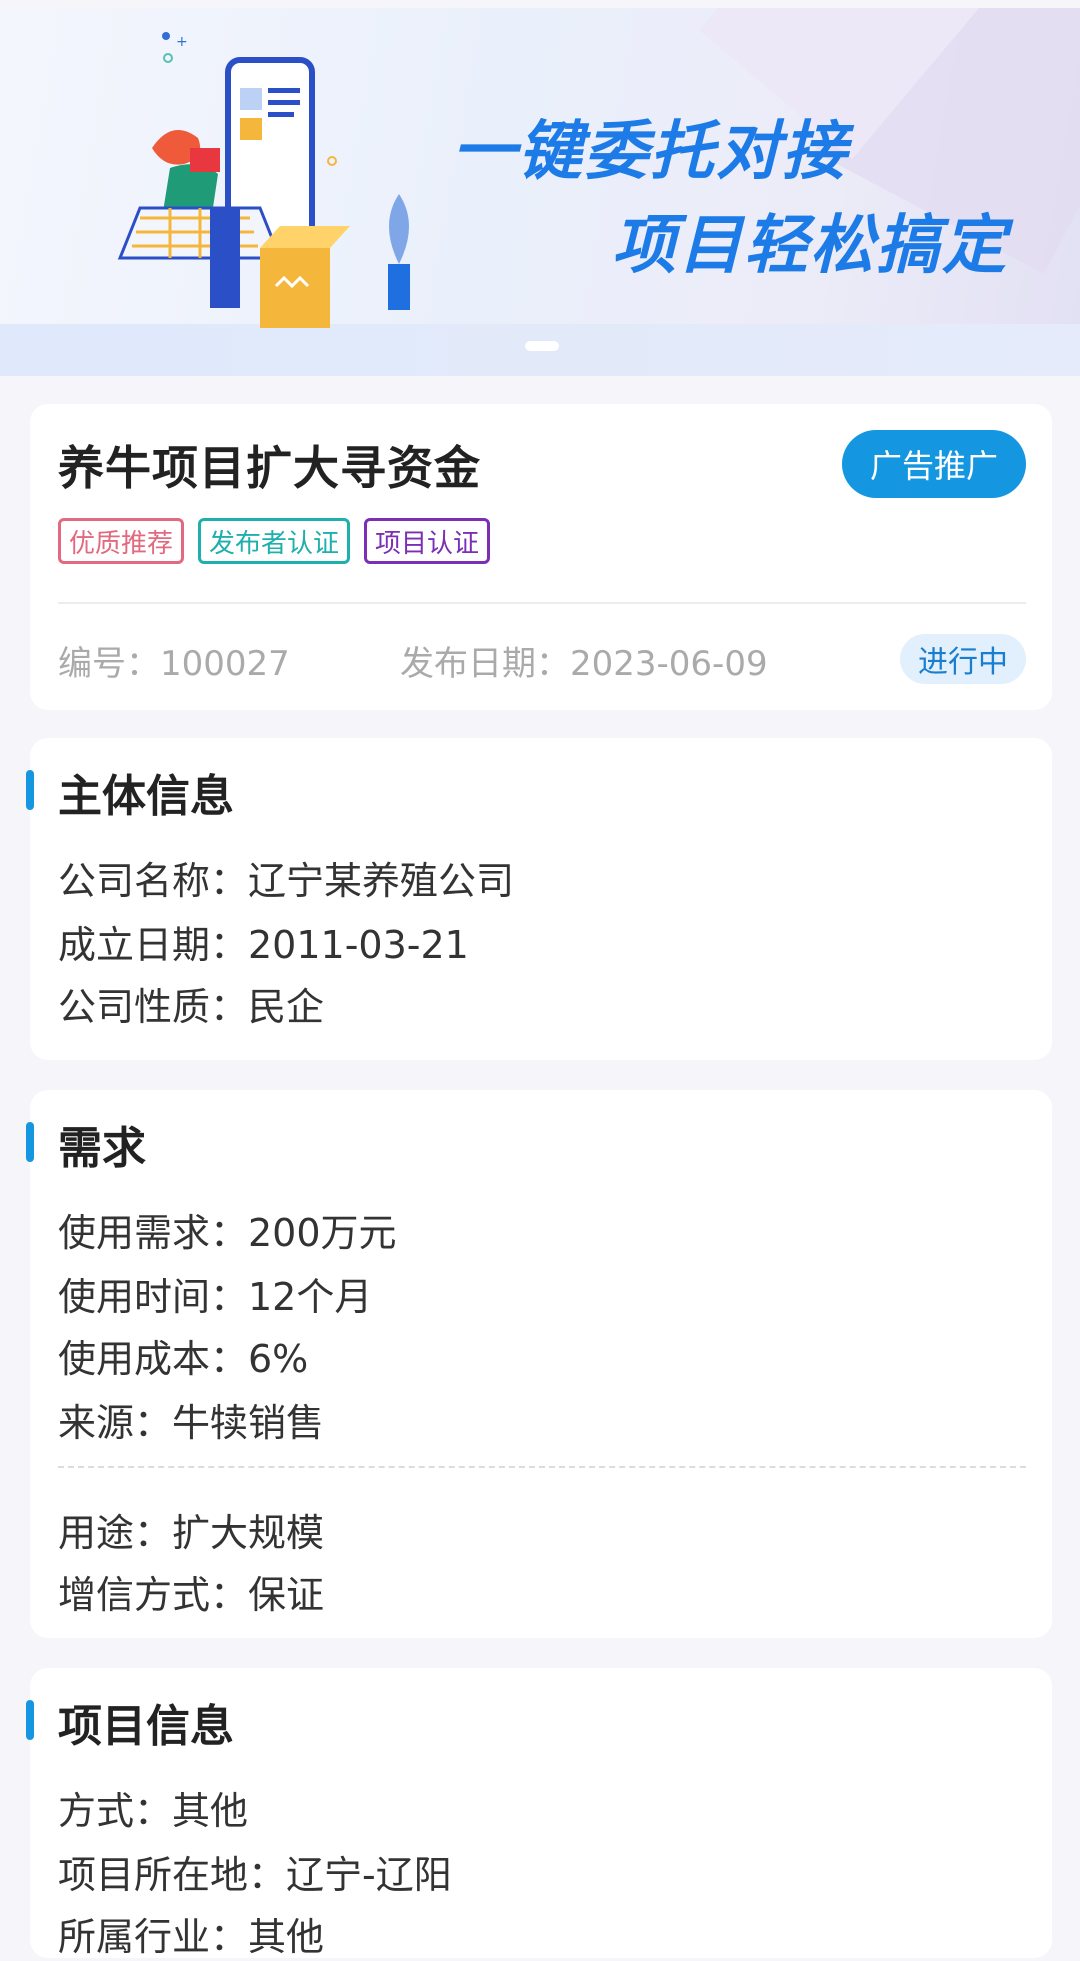 This screenshot has height=1961, width=1080. What do you see at coordinates (269, 468) in the screenshot?
I see `project-title: 养牛项目扩大寻资金` at bounding box center [269, 468].